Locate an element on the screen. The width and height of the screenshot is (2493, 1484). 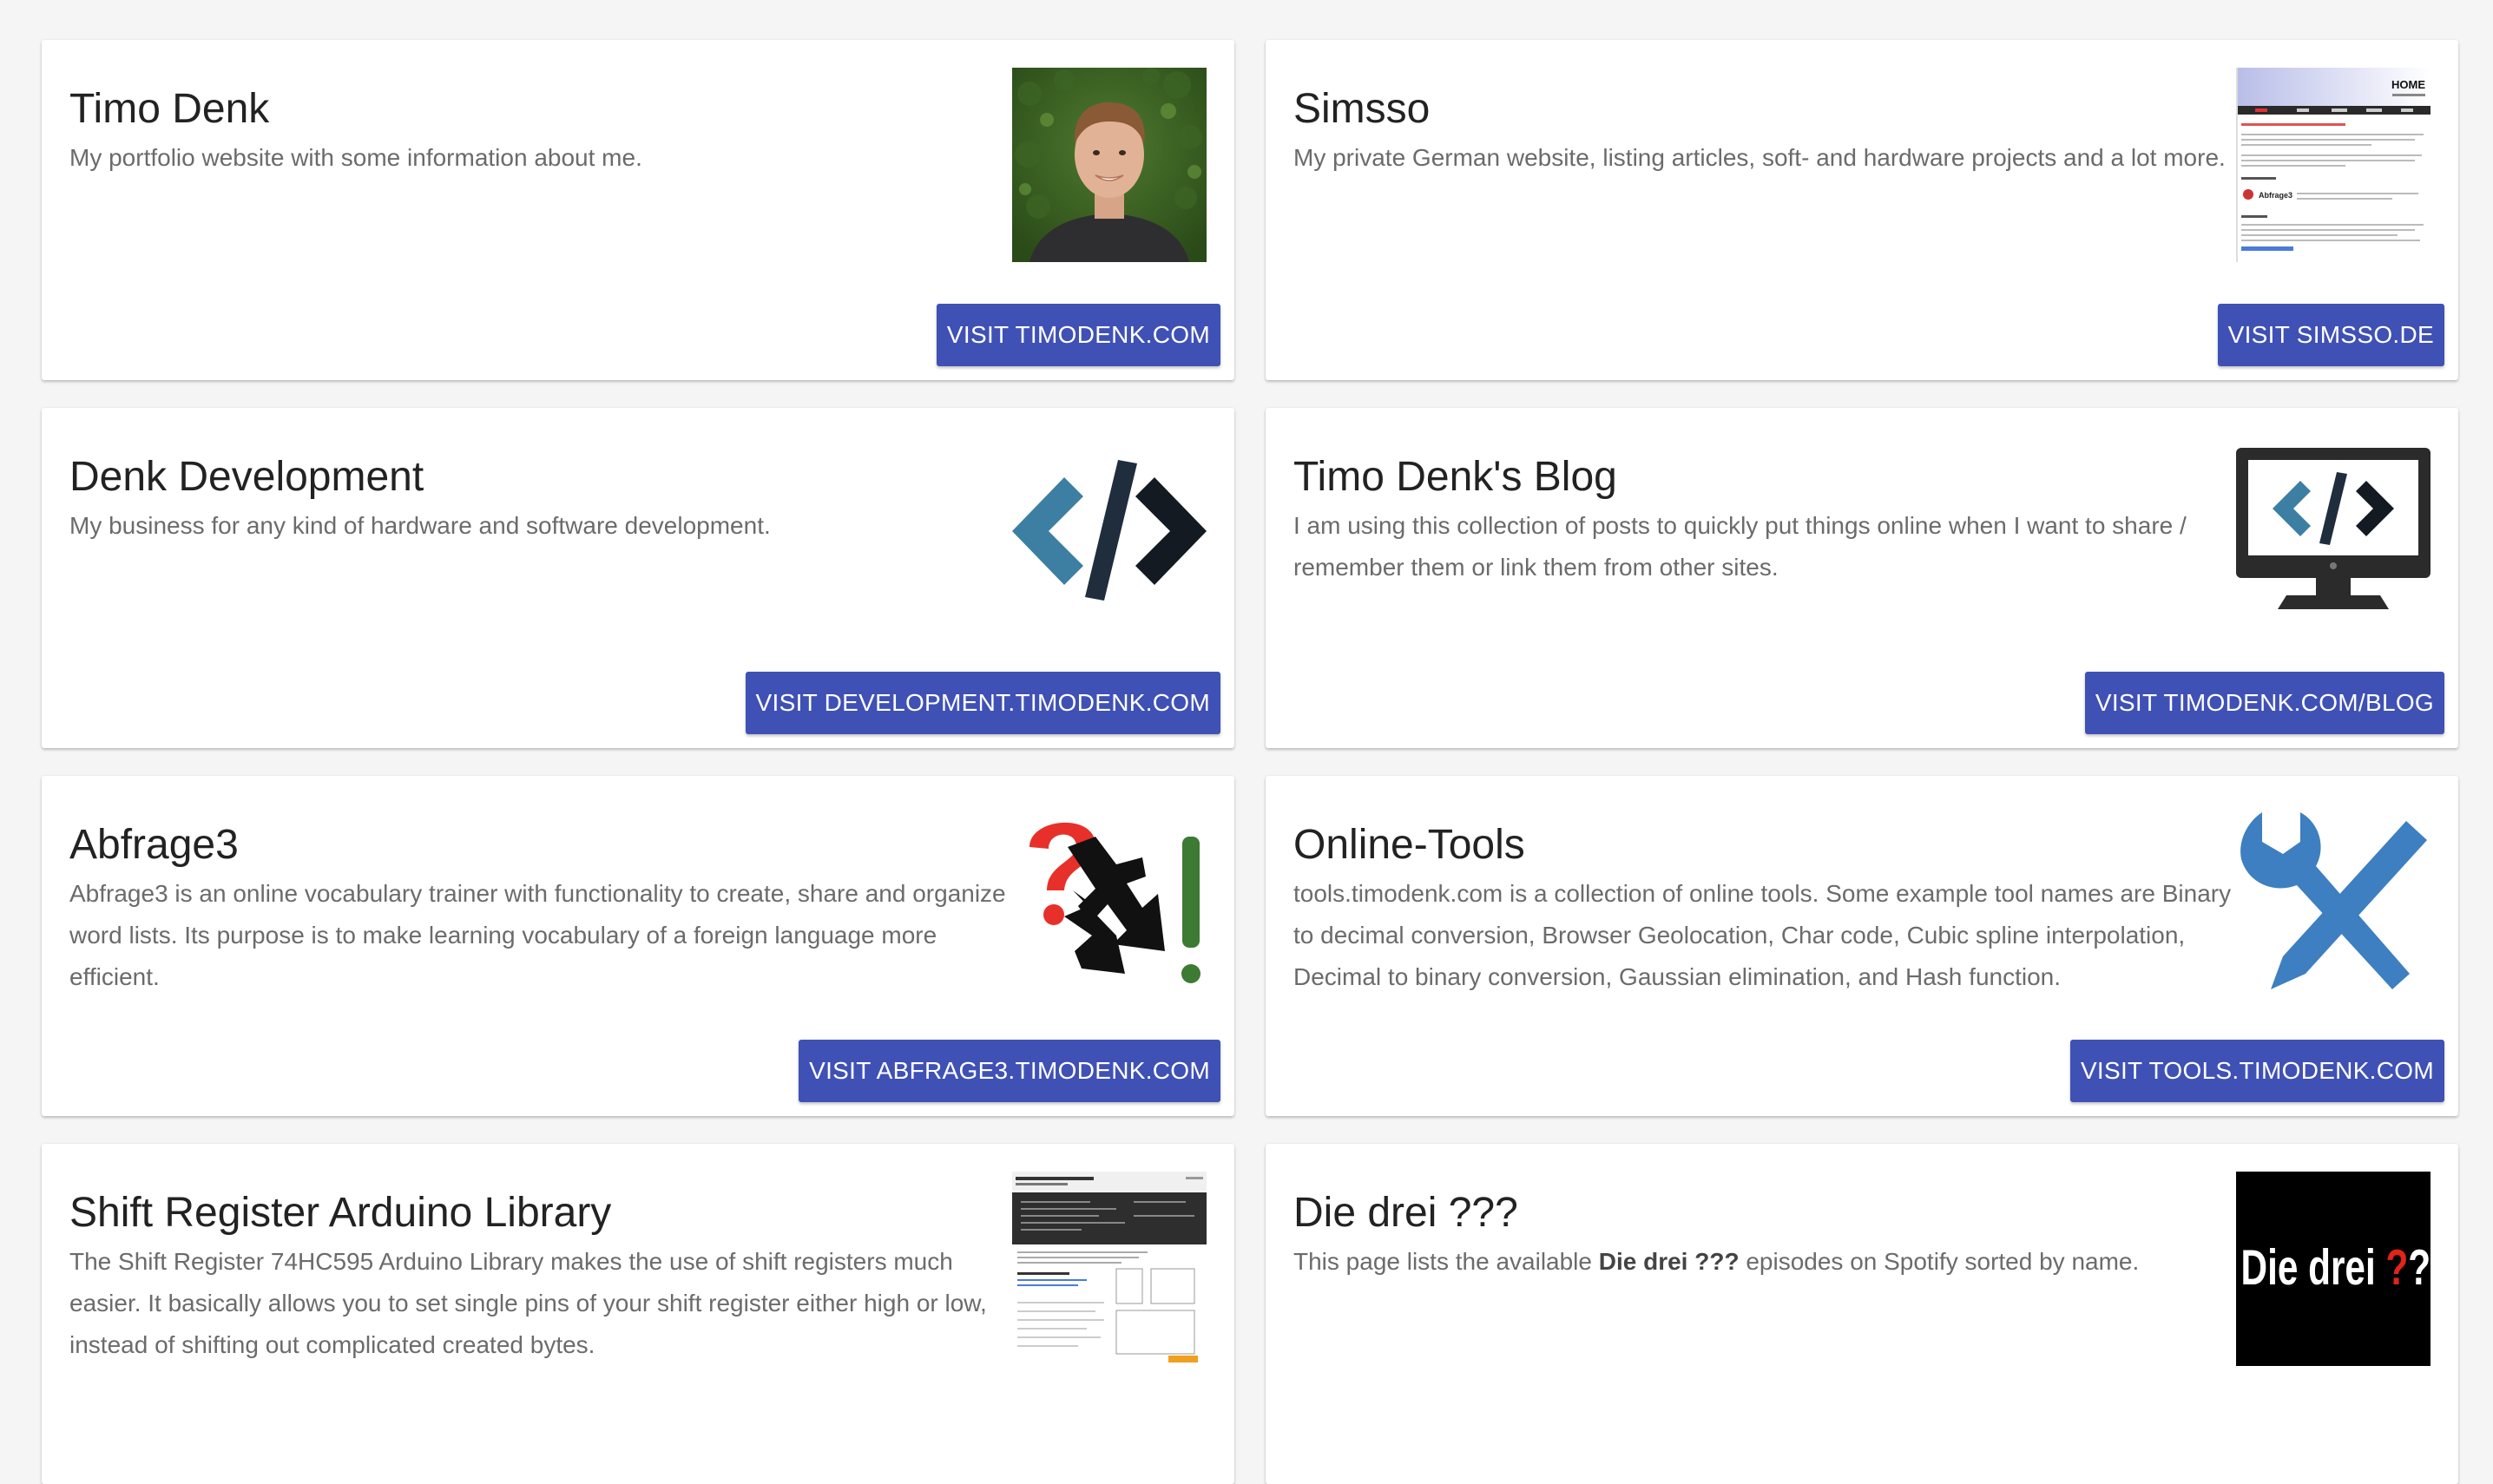
visit-blog-button: VISIT TIMODENK.COM/BLOG is located at coordinates (2264, 703).